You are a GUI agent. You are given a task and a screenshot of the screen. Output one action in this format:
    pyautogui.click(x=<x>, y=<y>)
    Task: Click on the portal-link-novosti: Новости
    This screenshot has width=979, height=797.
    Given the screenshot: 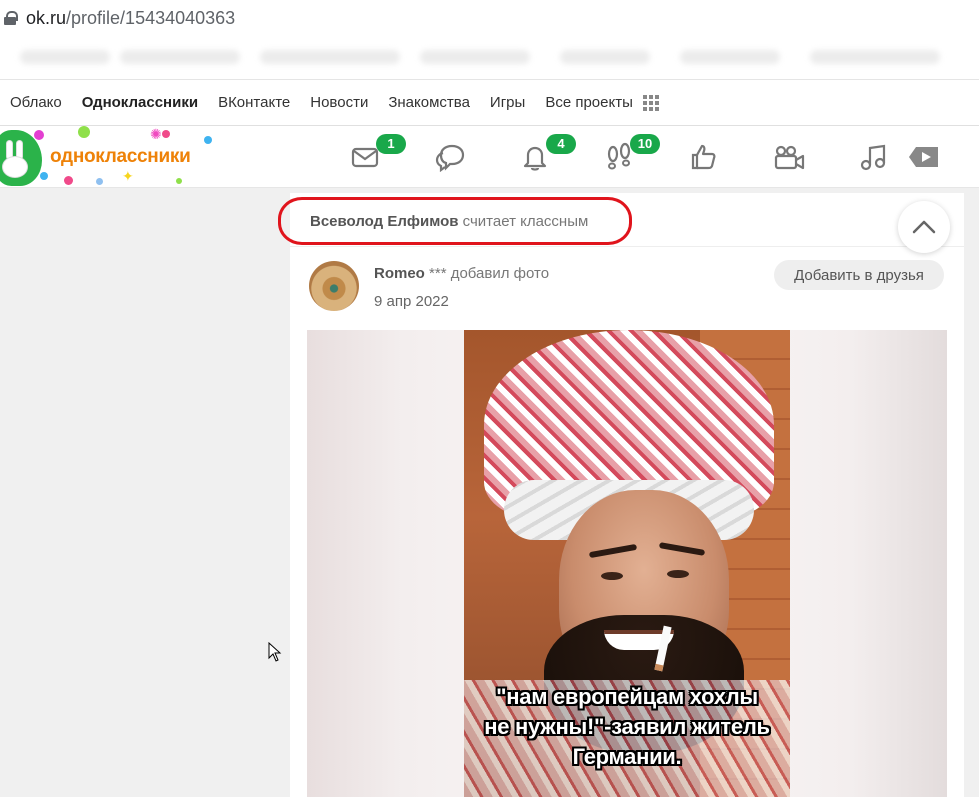 What is the action you would take?
    pyautogui.click(x=339, y=102)
    